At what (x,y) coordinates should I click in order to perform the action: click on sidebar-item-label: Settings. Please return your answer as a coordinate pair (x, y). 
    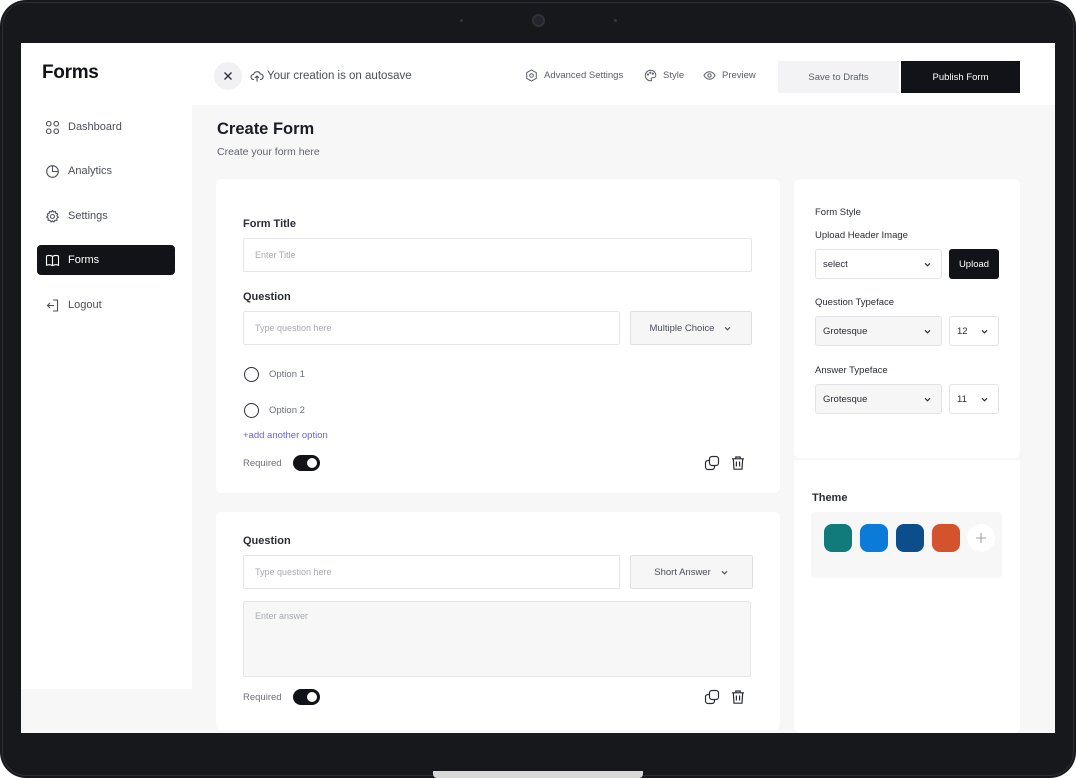
    Looking at the image, I should click on (88, 216).